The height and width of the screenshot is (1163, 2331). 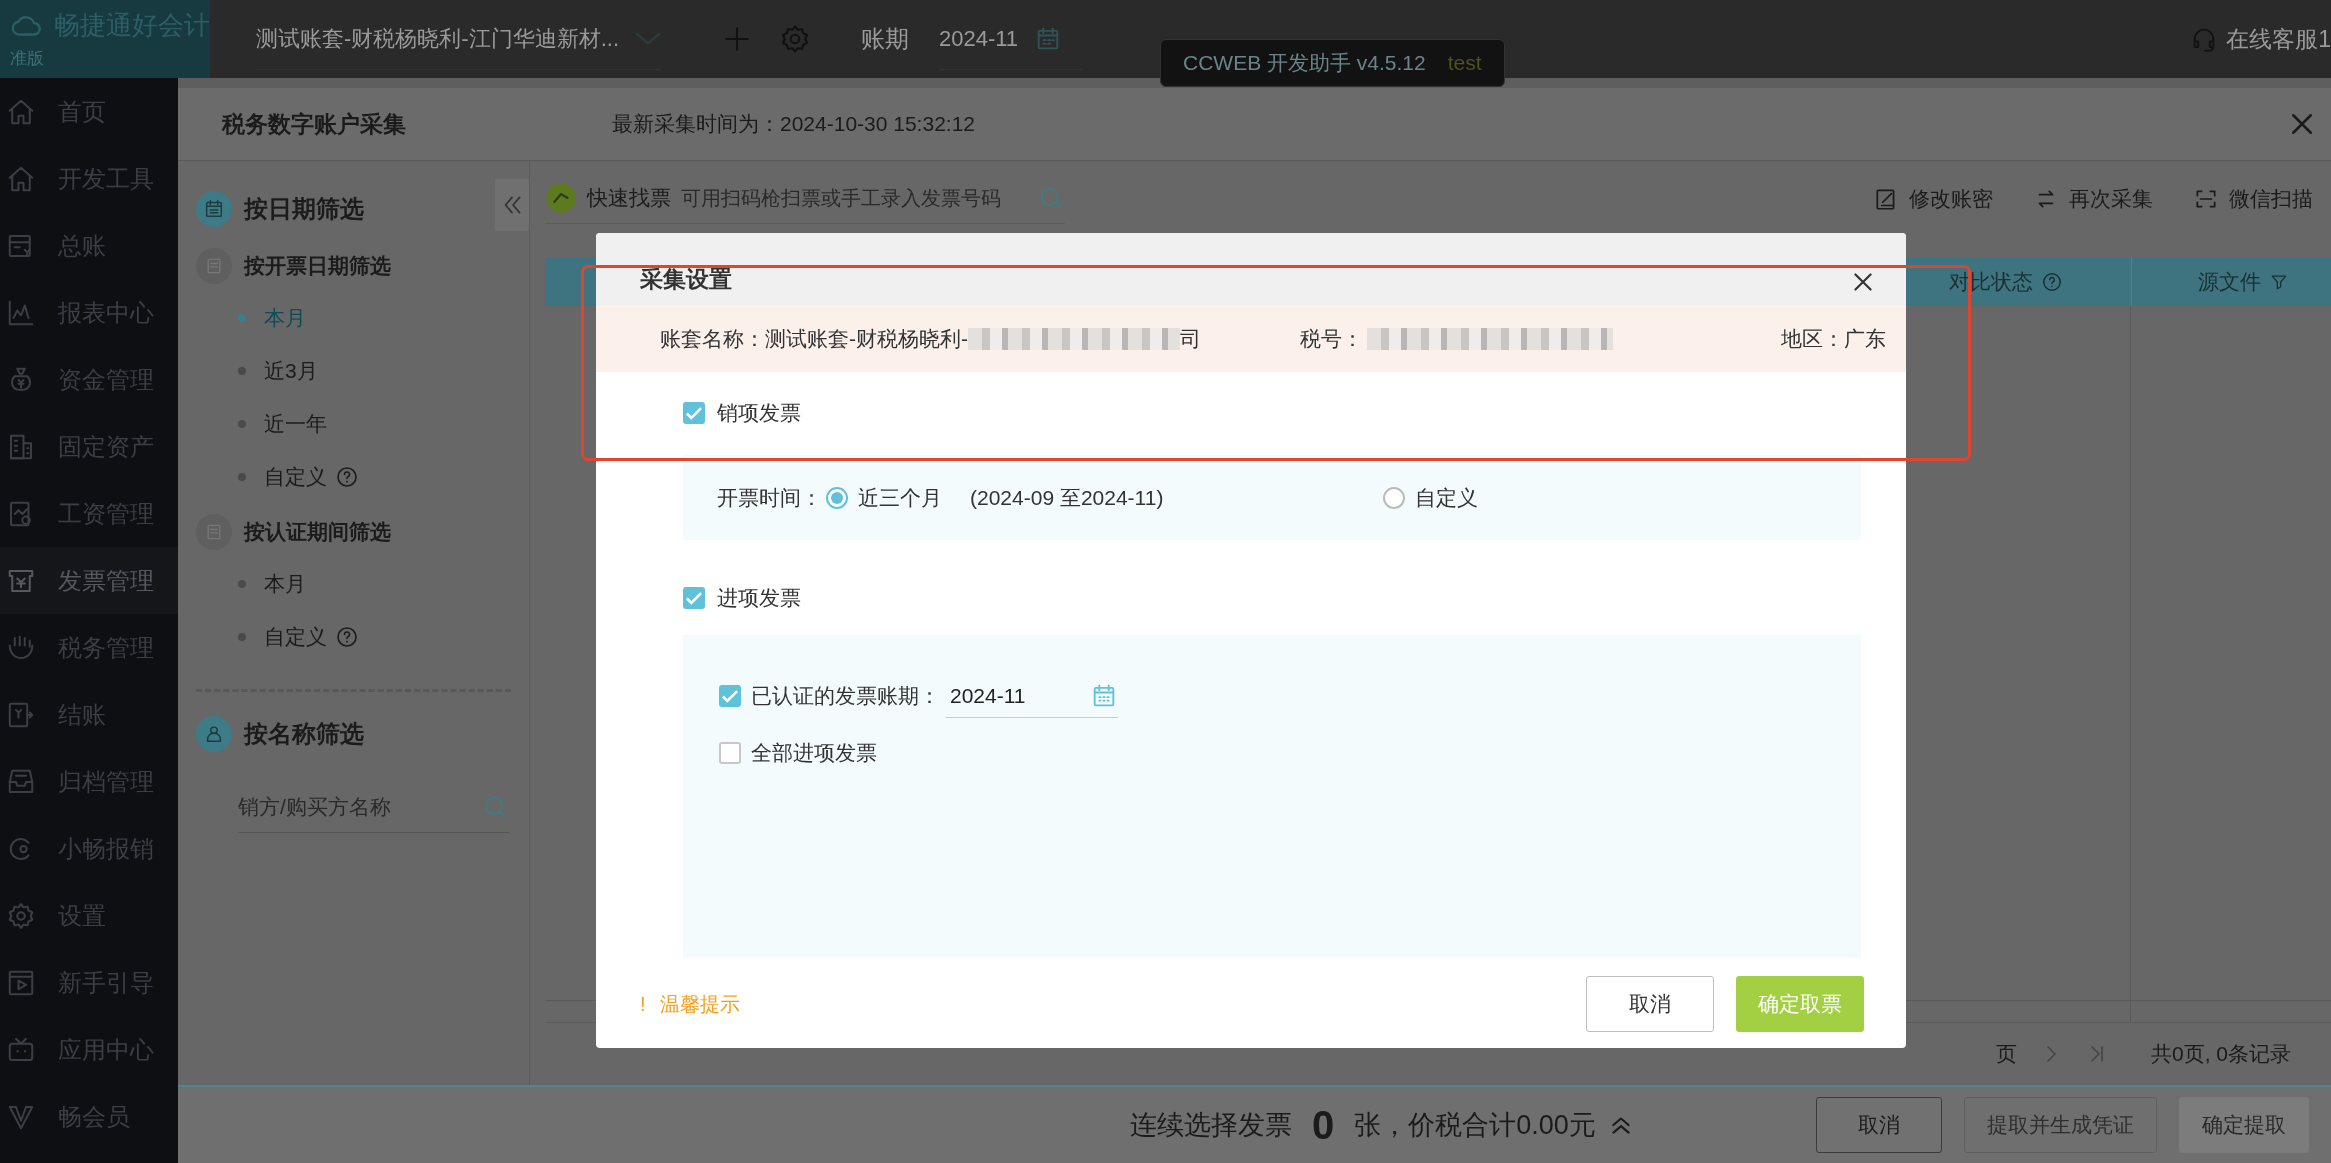 I want to click on field-label: 账套名称：, so click(x=712, y=338).